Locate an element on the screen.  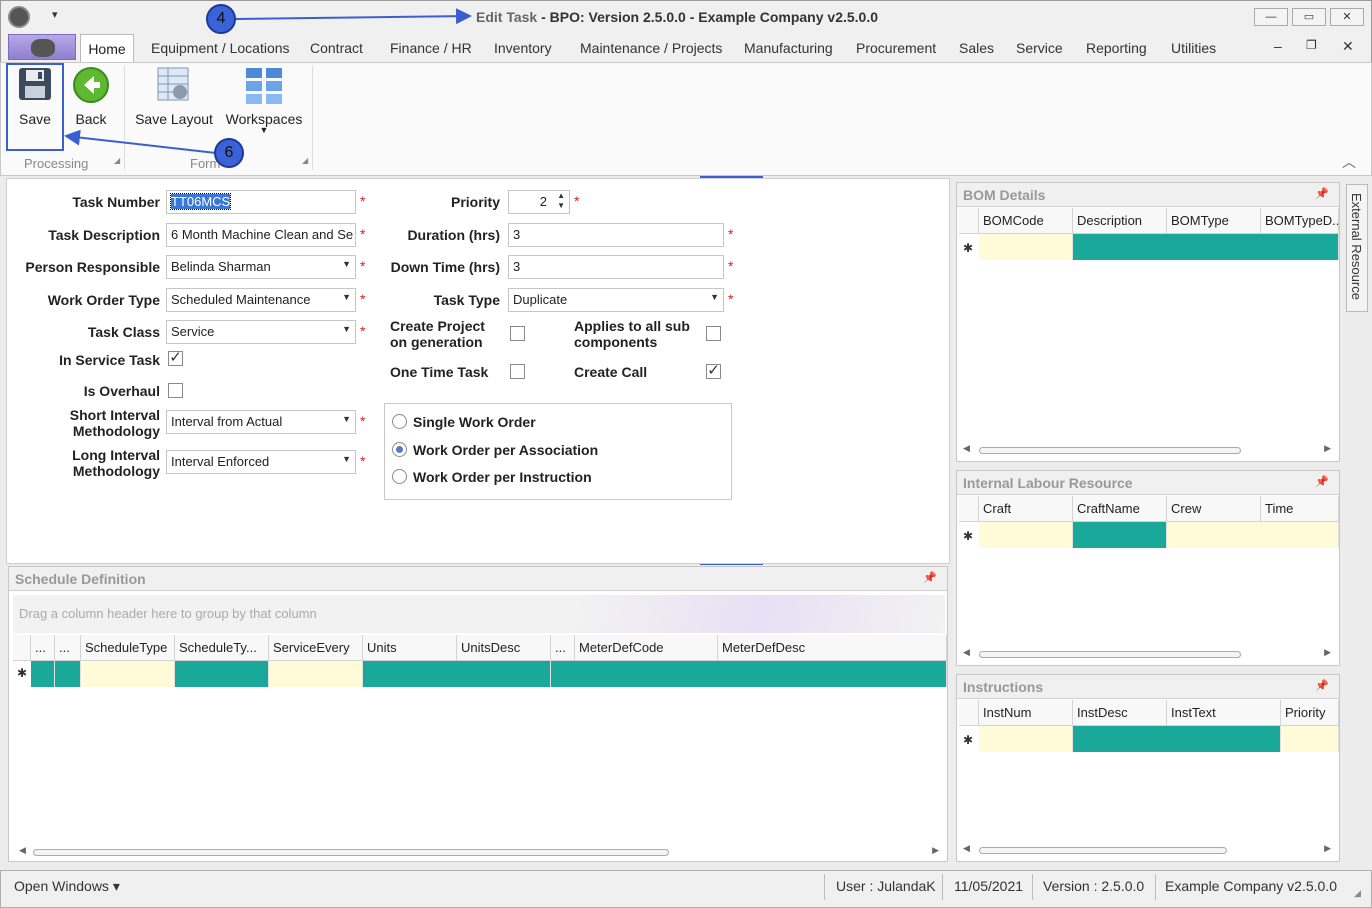
is-overhaul-label: Is Overhaul is located at coordinates (121, 391).